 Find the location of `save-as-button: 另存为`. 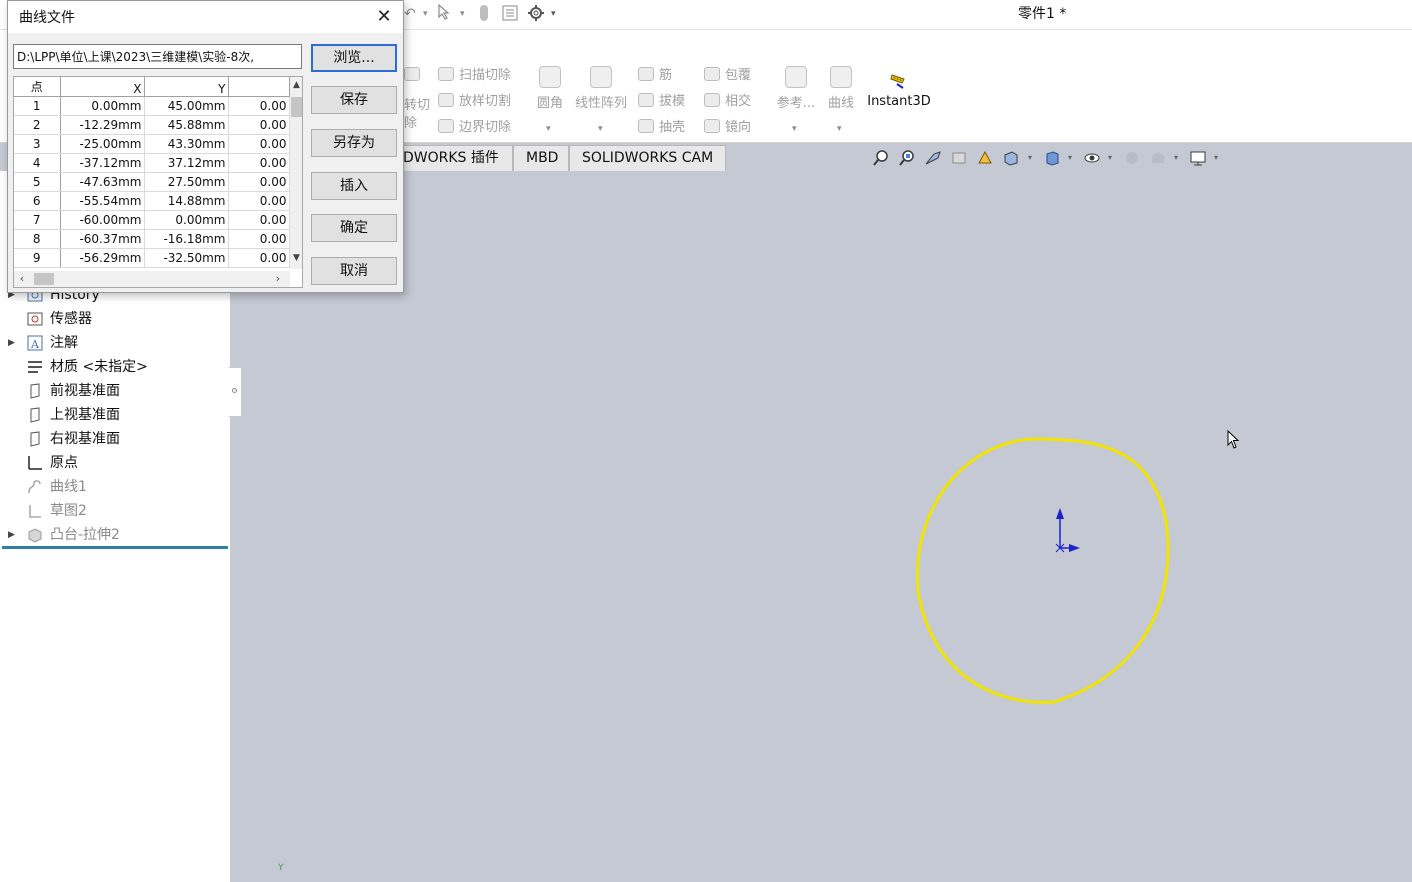

save-as-button: 另存为 is located at coordinates (354, 143).